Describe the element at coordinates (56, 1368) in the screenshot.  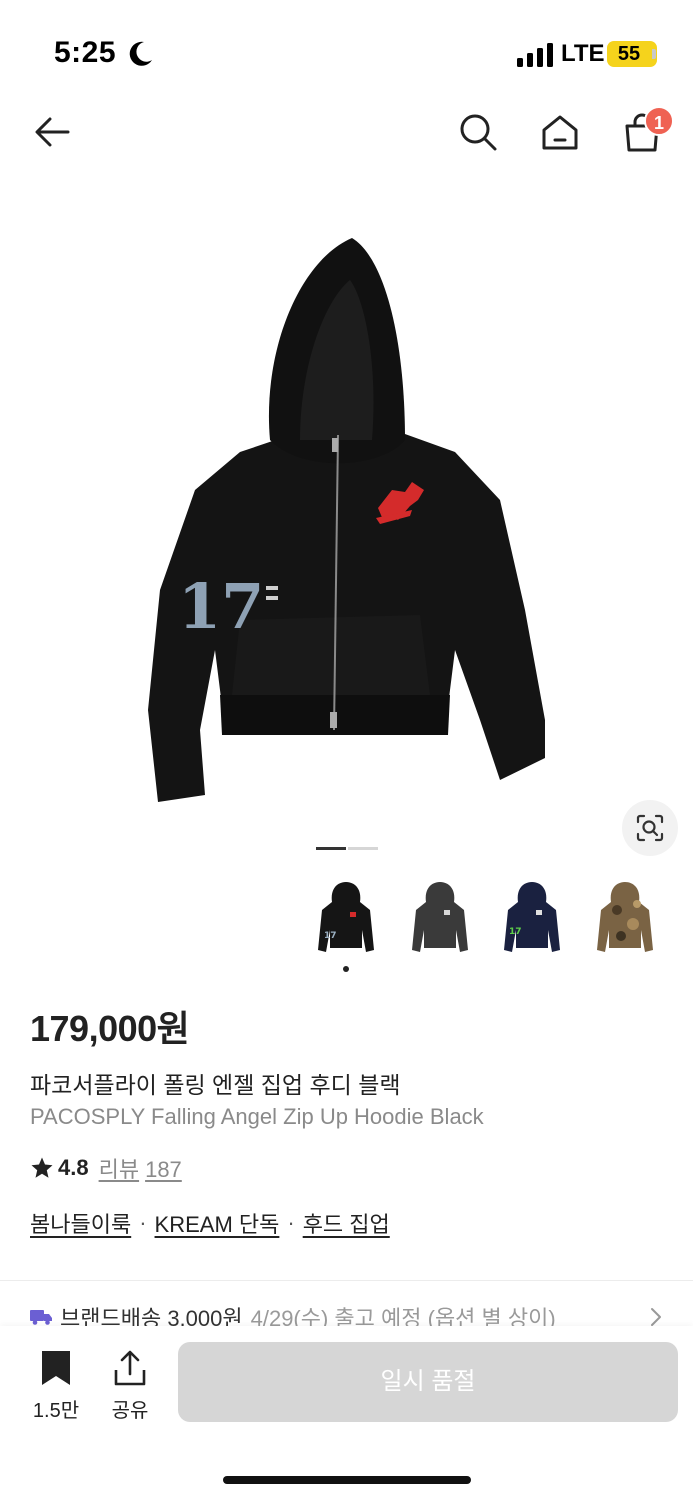
I see `bookmark-icon` at that location.